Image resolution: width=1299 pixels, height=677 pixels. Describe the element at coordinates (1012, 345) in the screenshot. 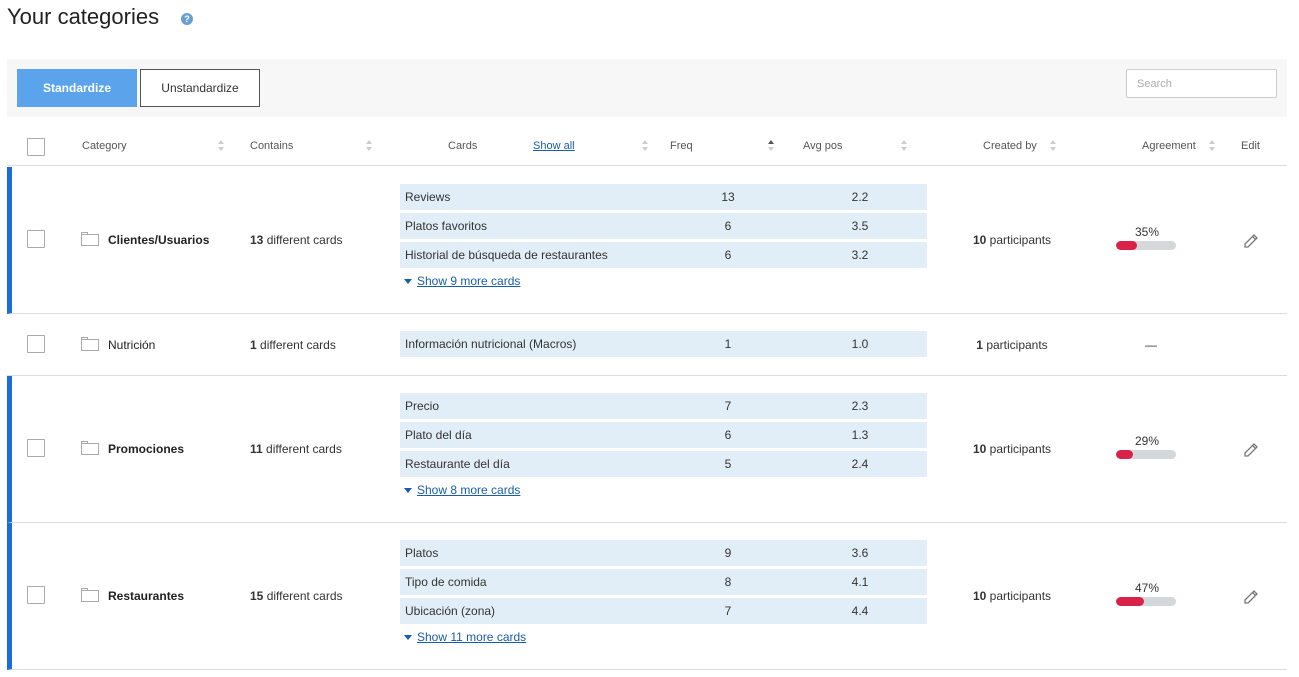

I see `created-by-count: 1 participants` at that location.